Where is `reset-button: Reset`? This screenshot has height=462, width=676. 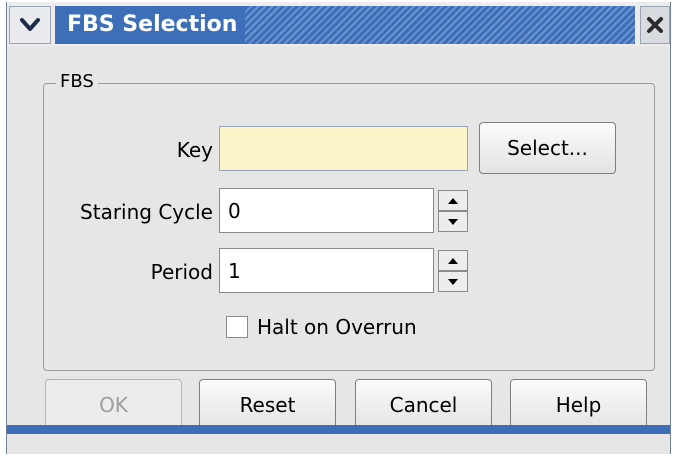
reset-button: Reset is located at coordinates (267, 405).